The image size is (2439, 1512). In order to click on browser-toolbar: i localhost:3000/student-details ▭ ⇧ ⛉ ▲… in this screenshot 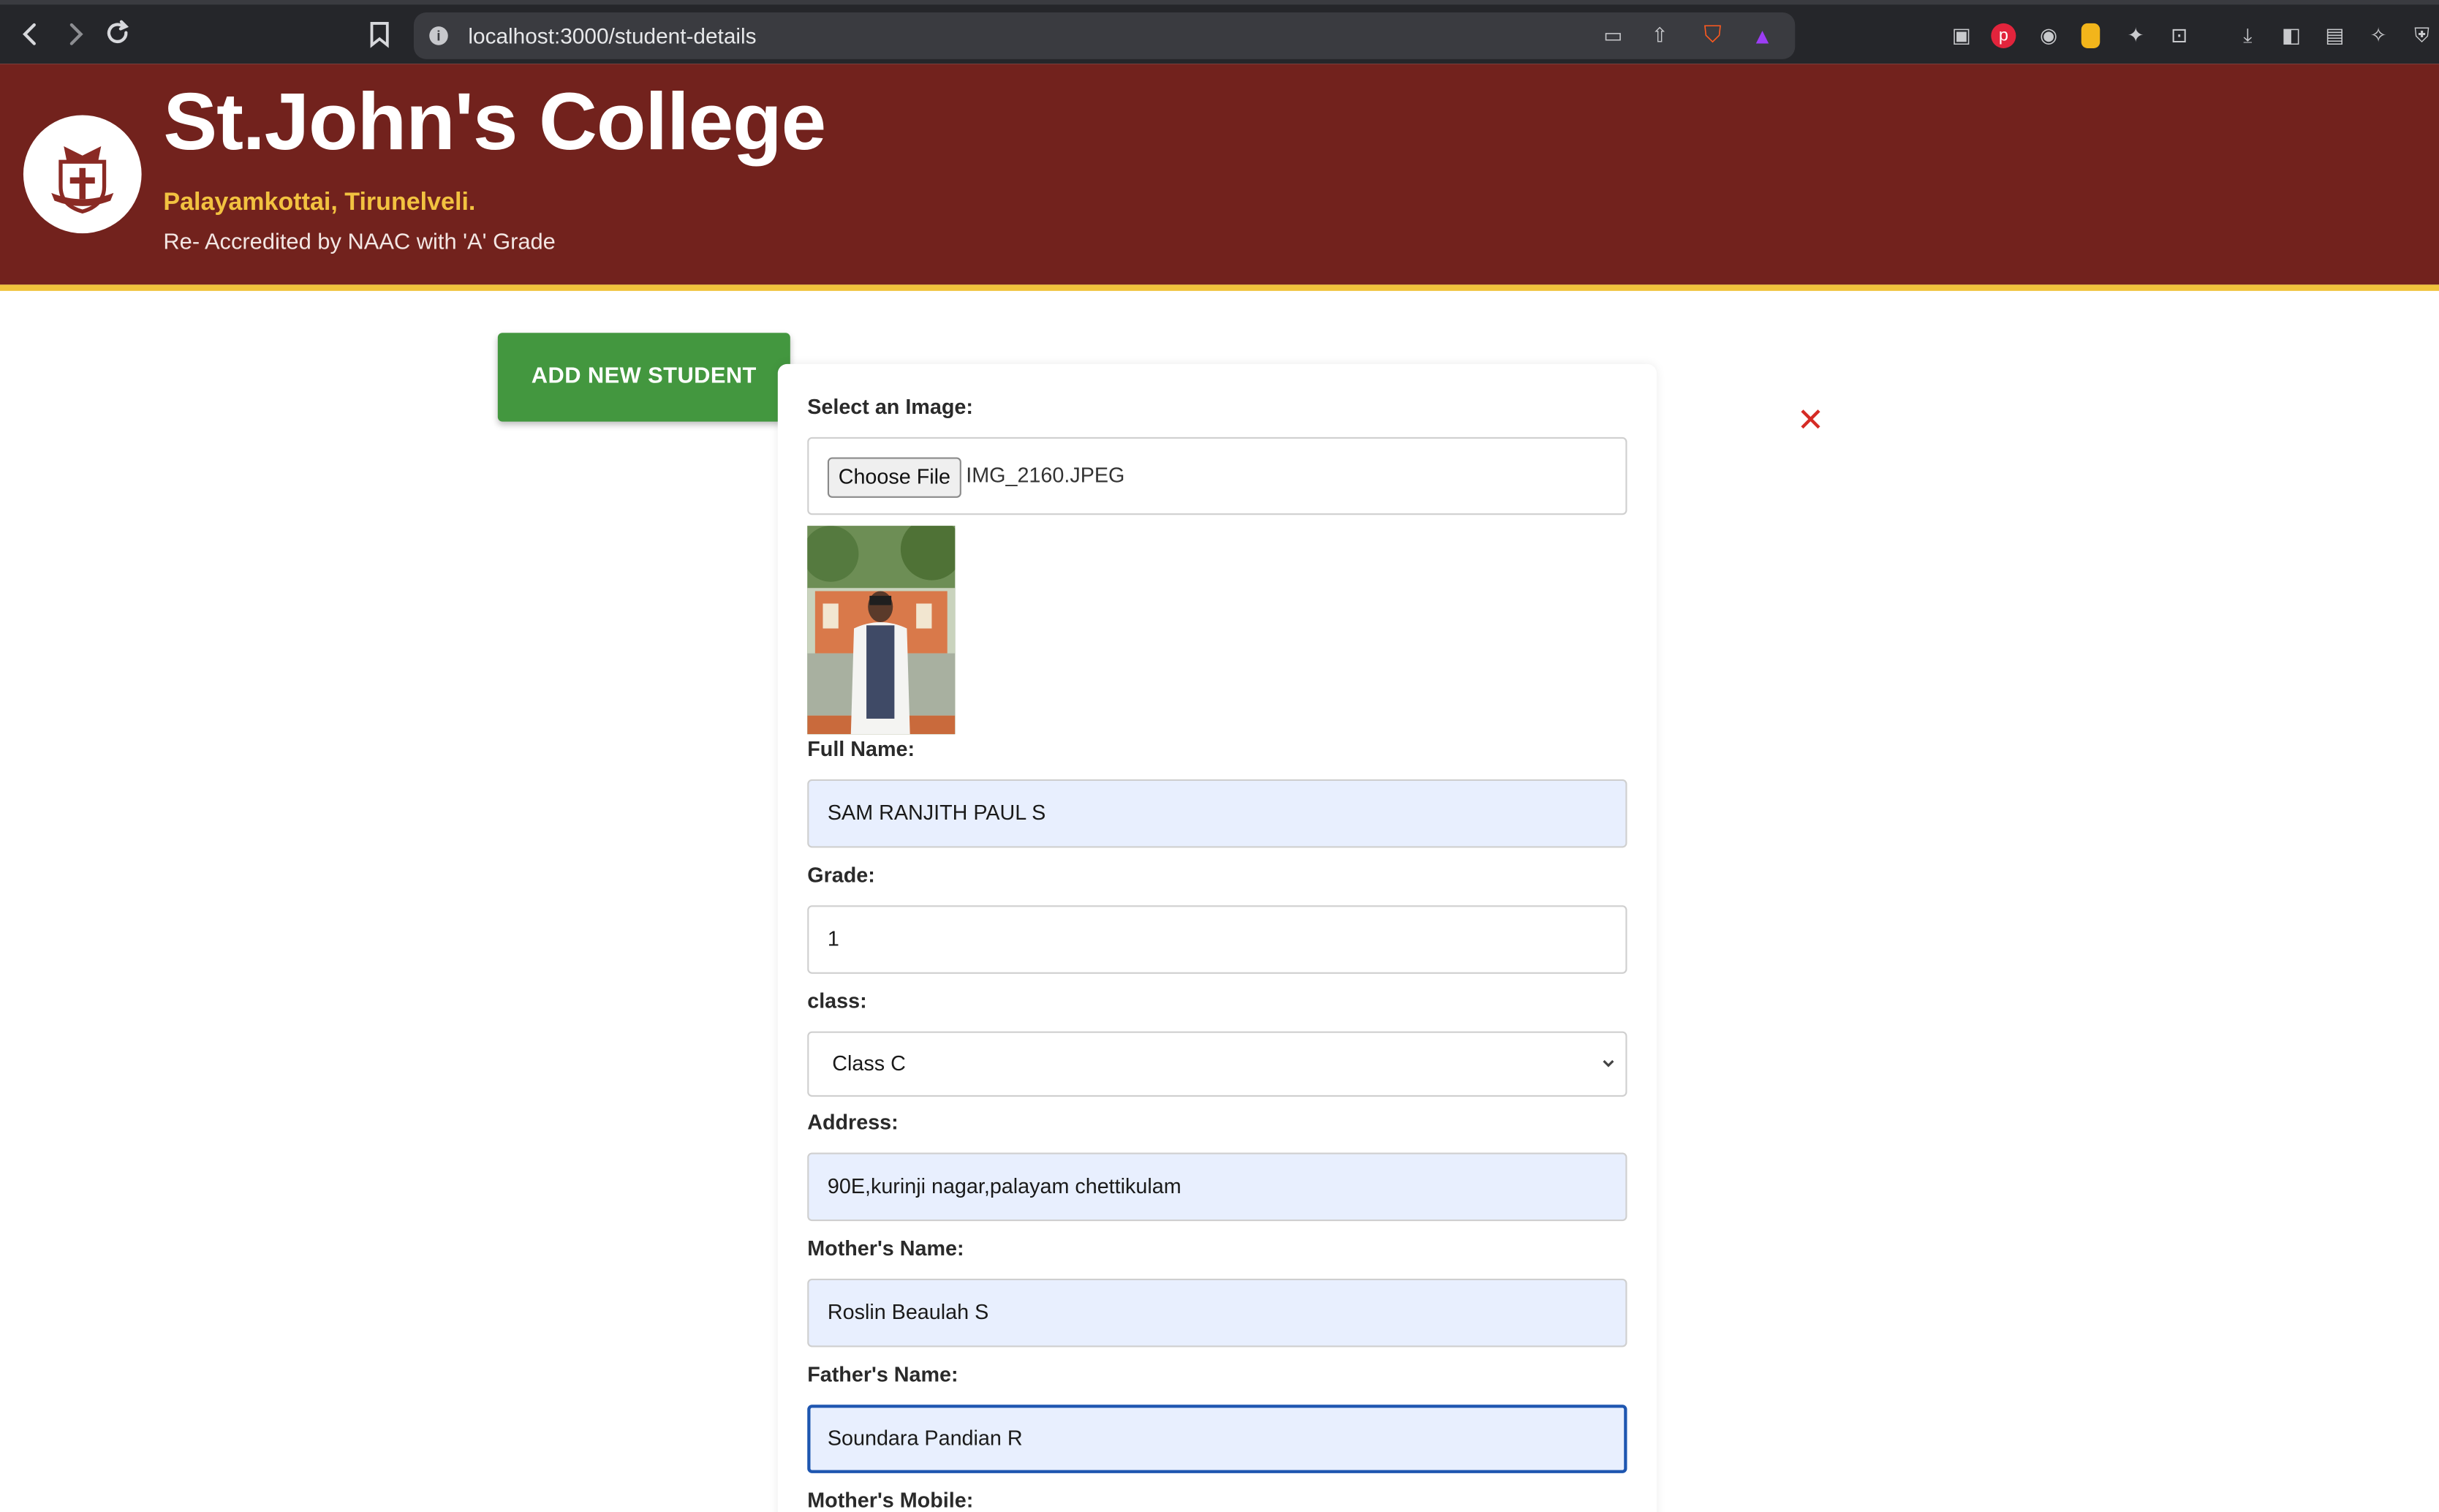, I will do `click(1219, 32)`.